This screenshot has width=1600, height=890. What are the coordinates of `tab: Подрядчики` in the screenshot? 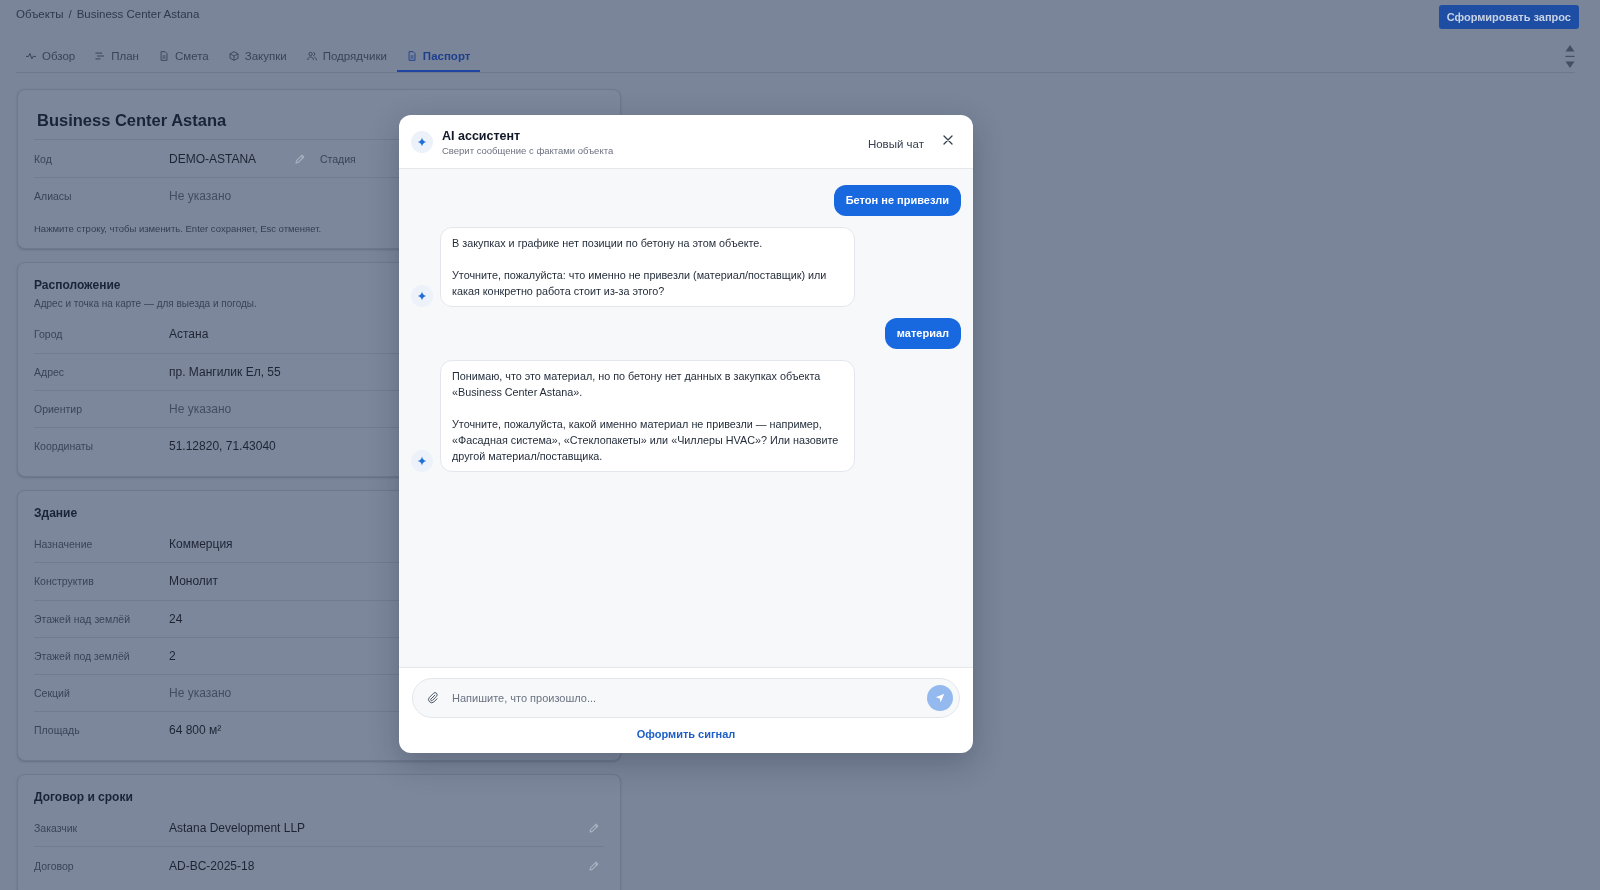 It's located at (346, 56).